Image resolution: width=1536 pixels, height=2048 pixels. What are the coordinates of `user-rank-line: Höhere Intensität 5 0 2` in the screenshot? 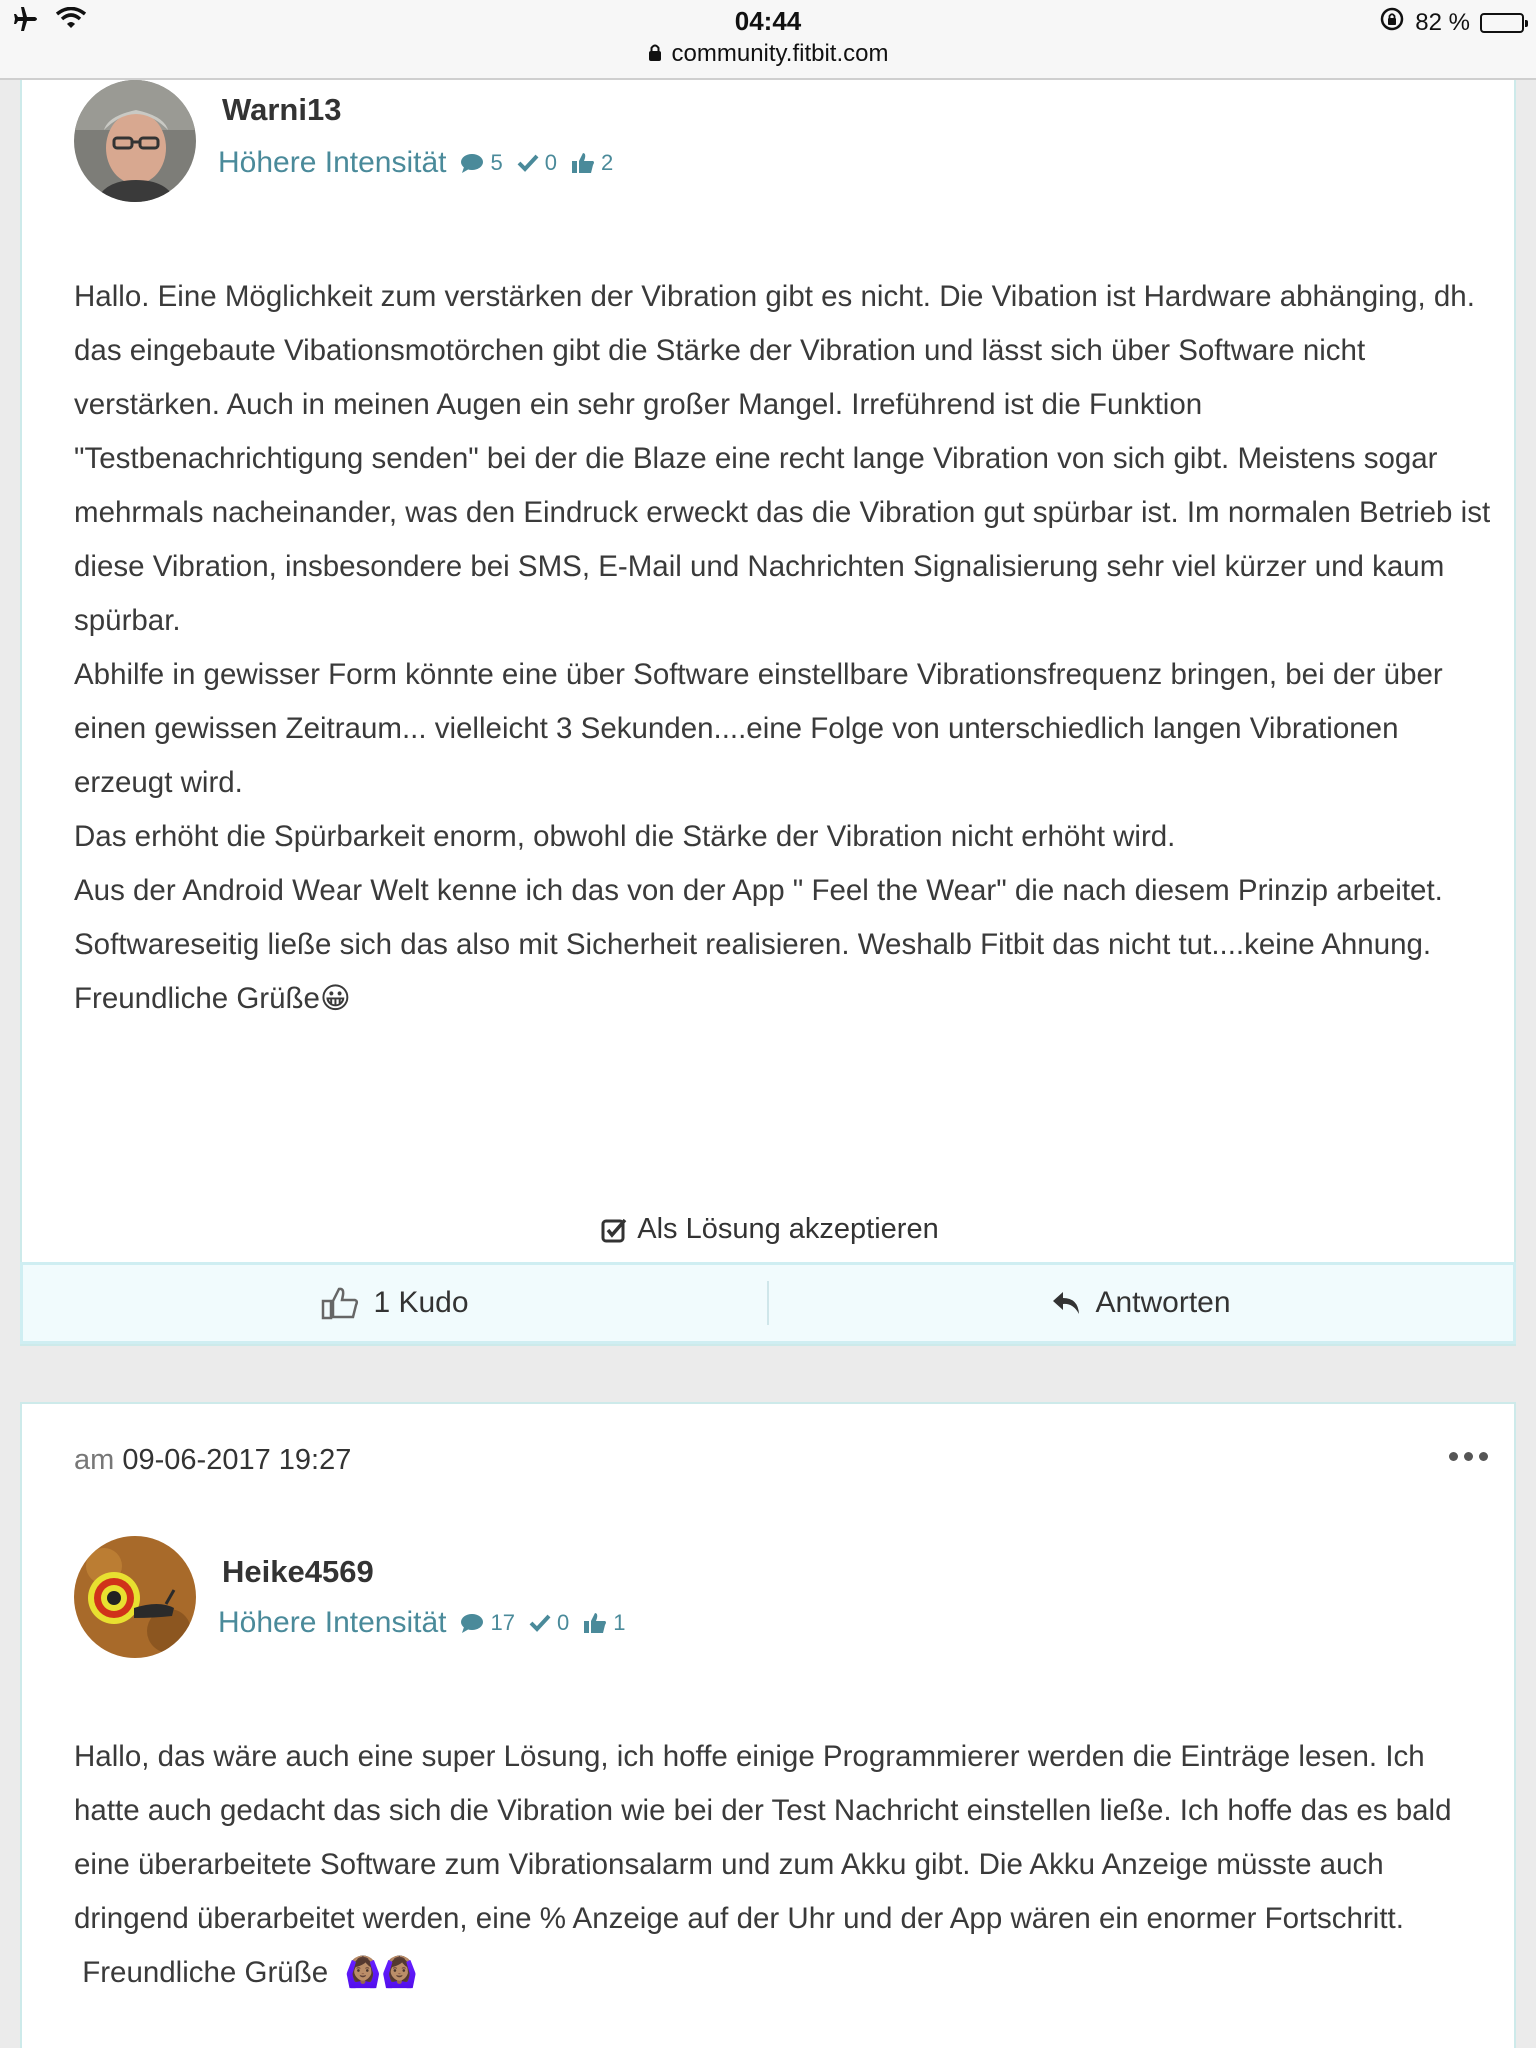 It's located at (415, 163).